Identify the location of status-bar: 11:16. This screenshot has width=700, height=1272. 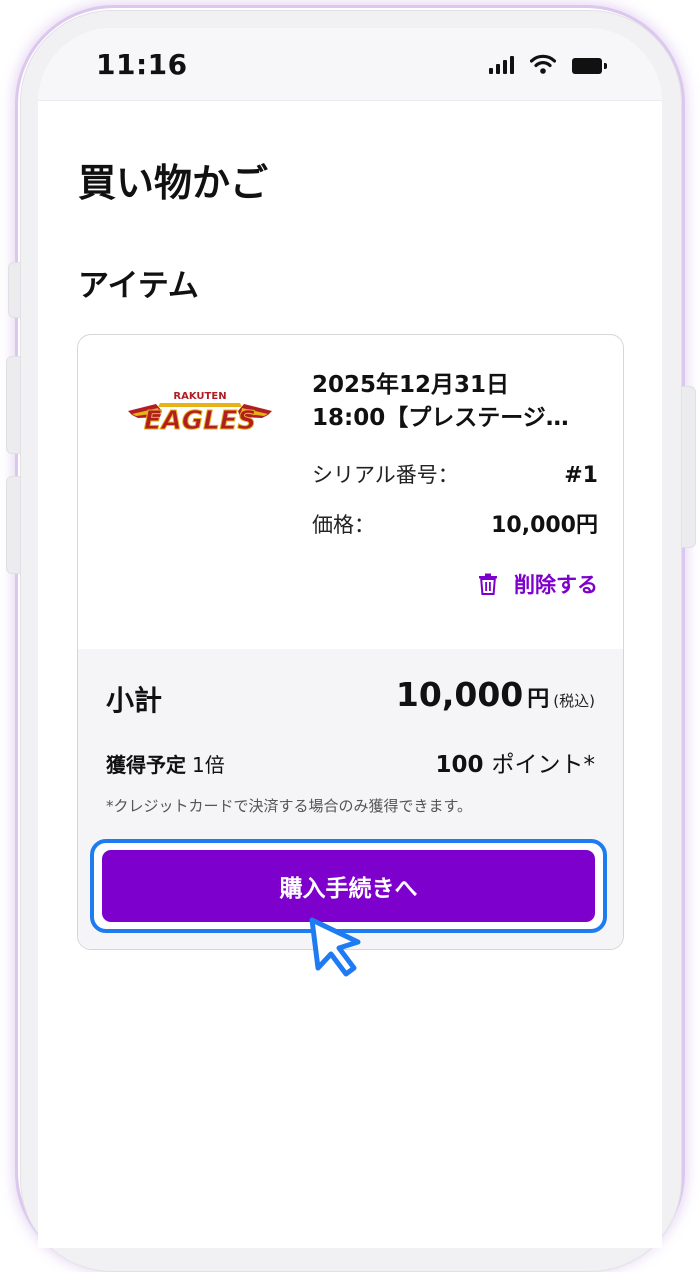
(350, 64).